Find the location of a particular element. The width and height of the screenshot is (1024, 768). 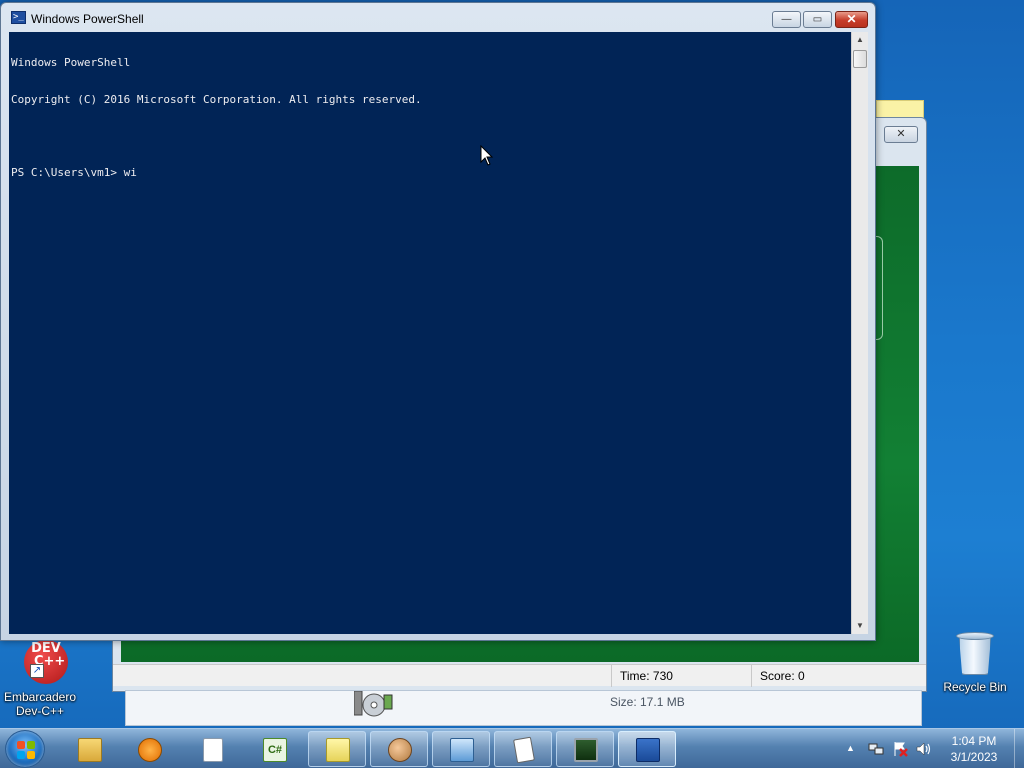

taskbar-item-document is located at coordinates (212, 749).